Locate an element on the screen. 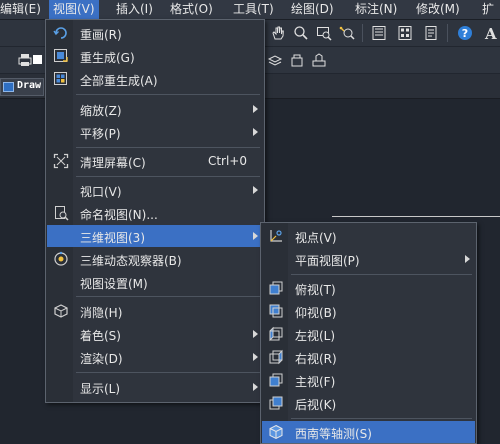 This screenshot has width=500, height=444. menu-item-view-settings: 视图设置(M) is located at coordinates (155, 282).